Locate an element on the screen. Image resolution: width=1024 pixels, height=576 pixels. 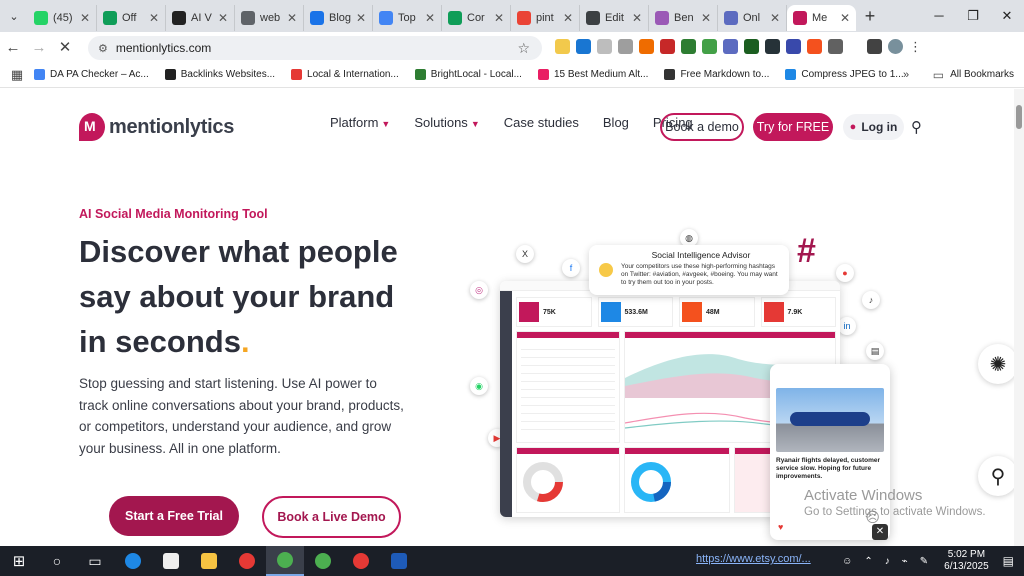
chevron-up-icon: ⌃ is located at coordinates (868, 561).